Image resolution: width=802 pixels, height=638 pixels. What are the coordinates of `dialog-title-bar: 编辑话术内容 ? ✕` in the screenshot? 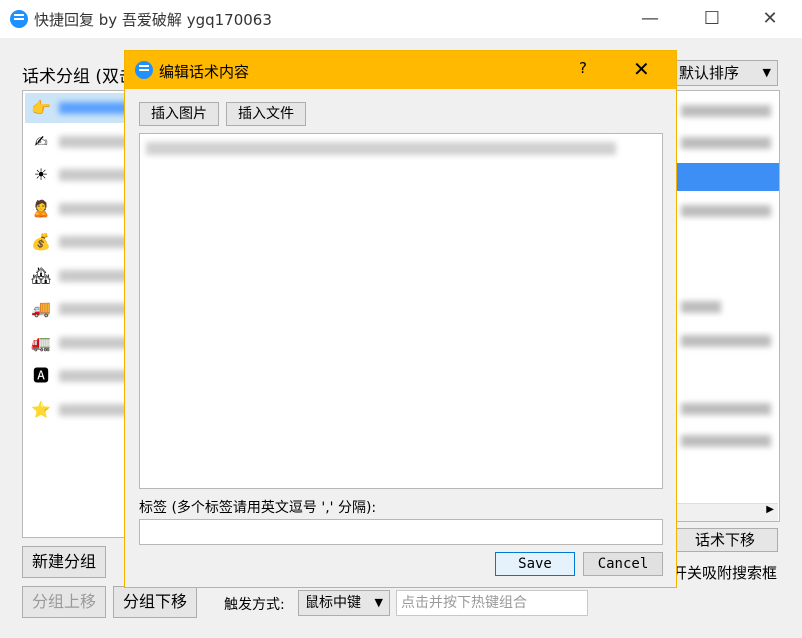 It's located at (400, 70).